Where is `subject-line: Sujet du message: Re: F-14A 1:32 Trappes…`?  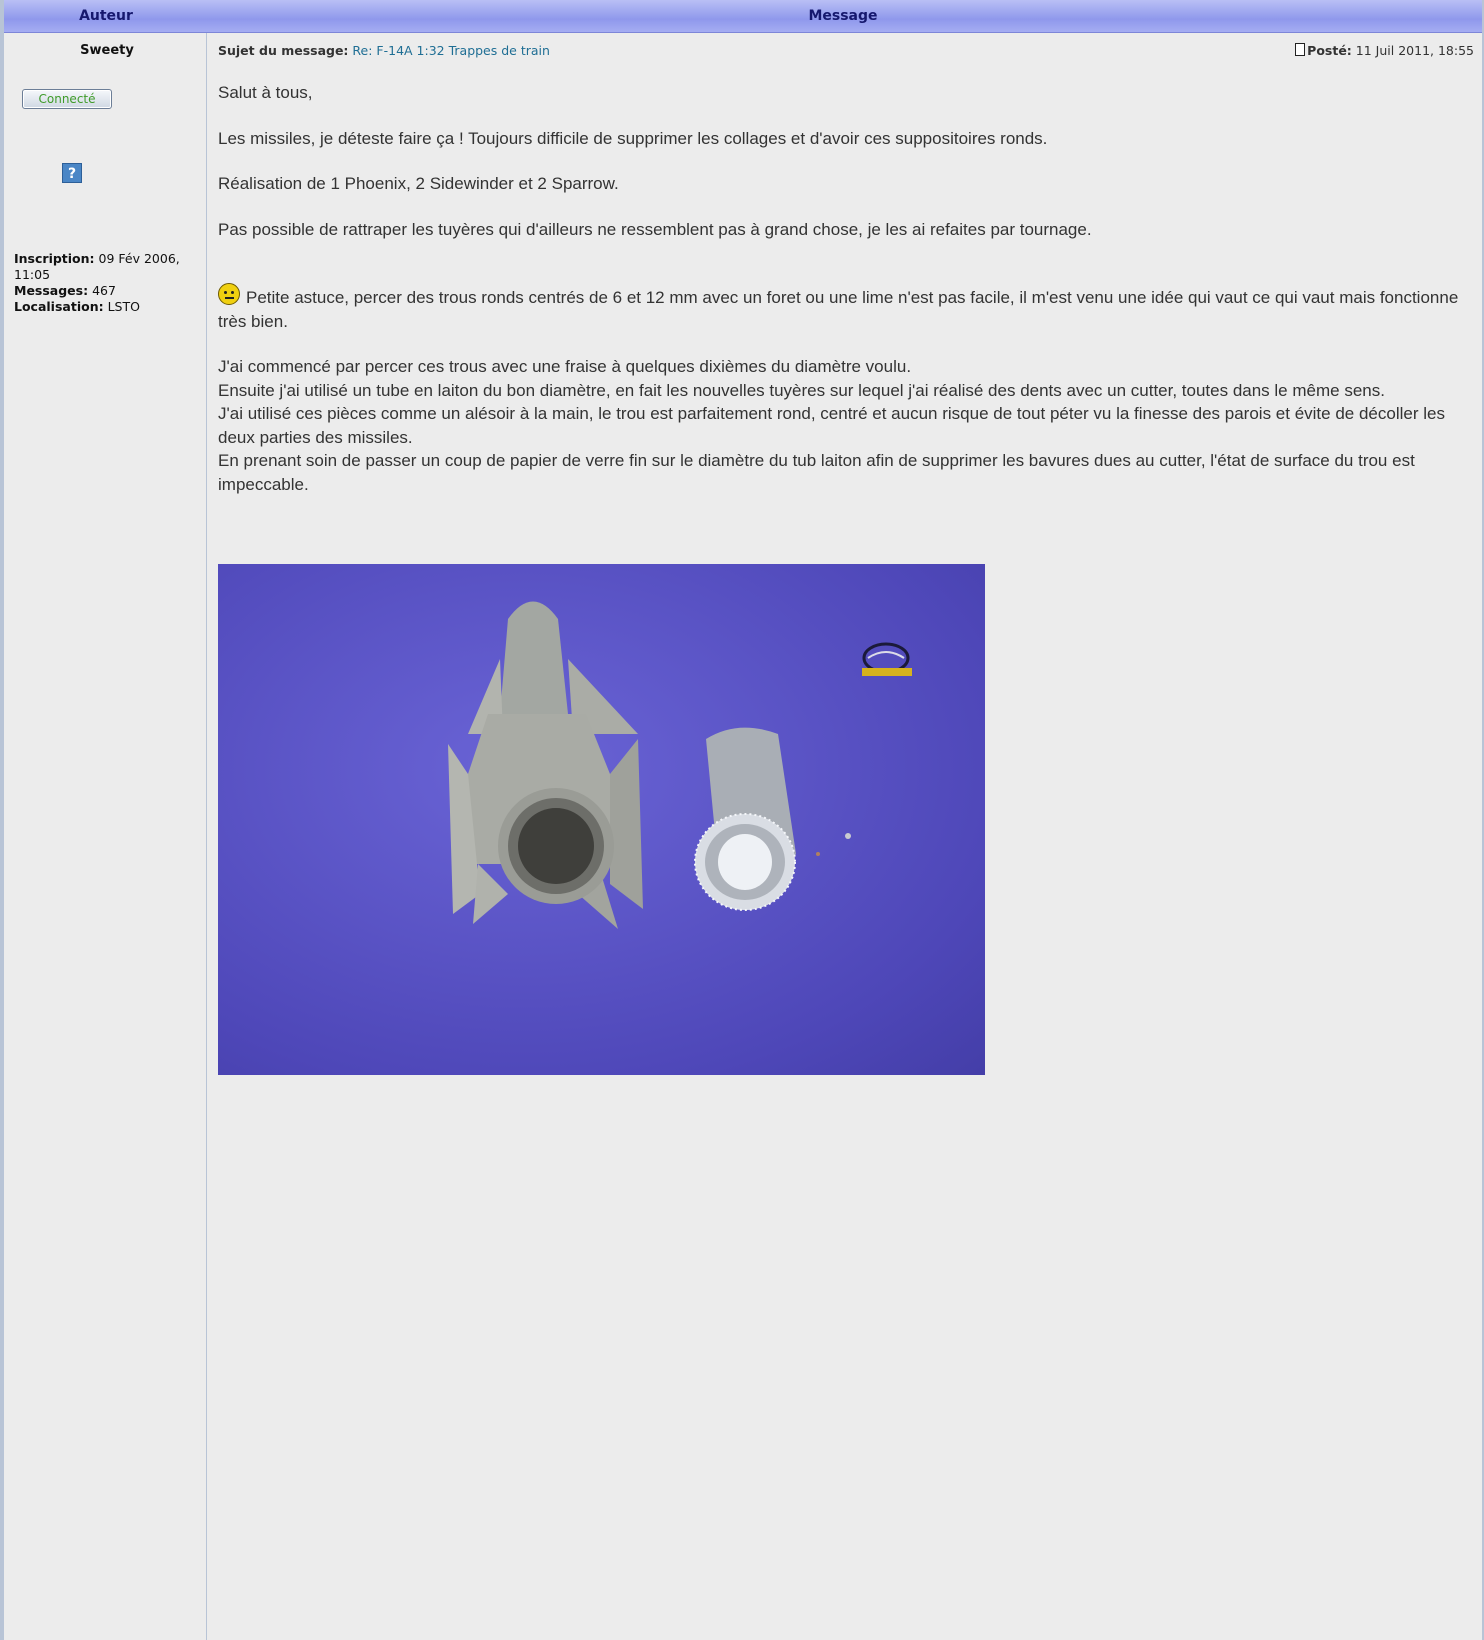
subject-line: Sujet du message: Re: F-14A 1:32 Trappes… is located at coordinates (384, 50).